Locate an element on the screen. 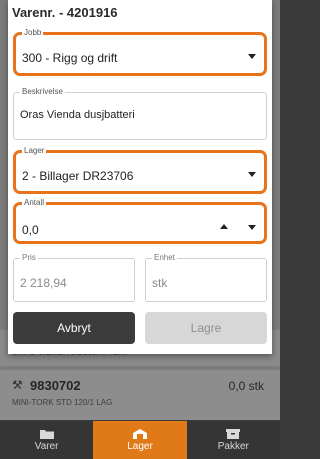 This screenshot has width=320, height=459. tools-icon: ⚒ is located at coordinates (17, 385).